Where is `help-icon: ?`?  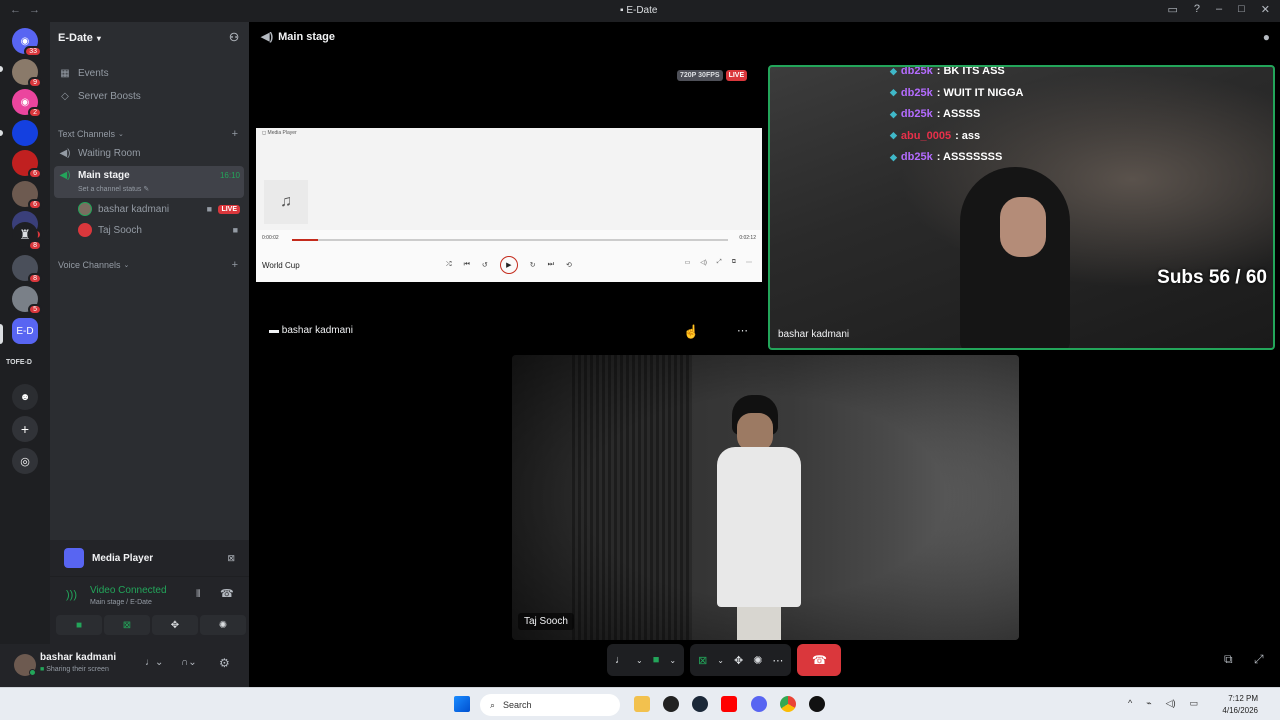 help-icon: ? is located at coordinates (1197, 9).